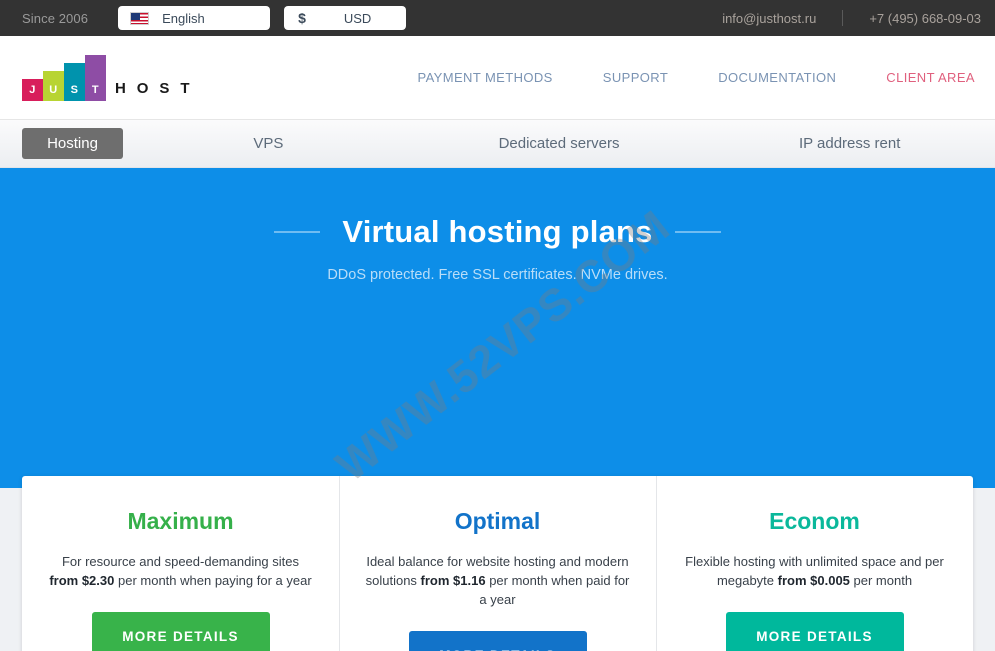 The image size is (995, 651). I want to click on hero-rule-left, so click(297, 232).